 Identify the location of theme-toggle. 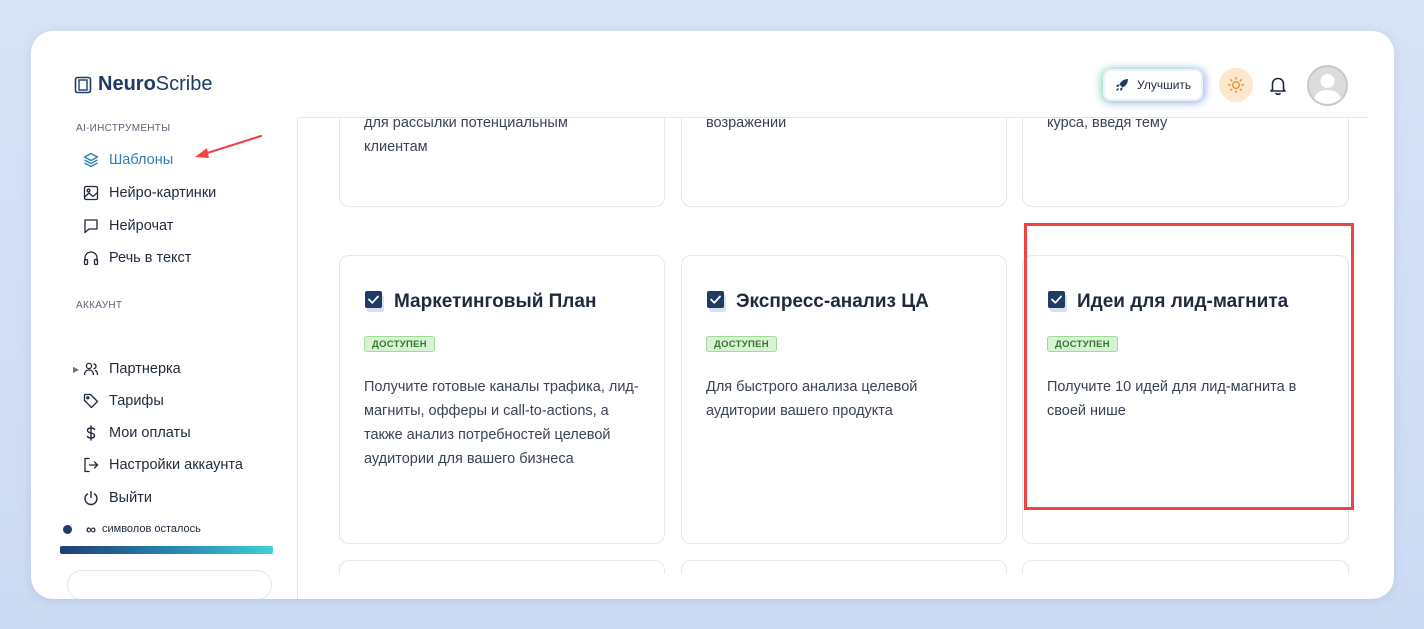
(1236, 85).